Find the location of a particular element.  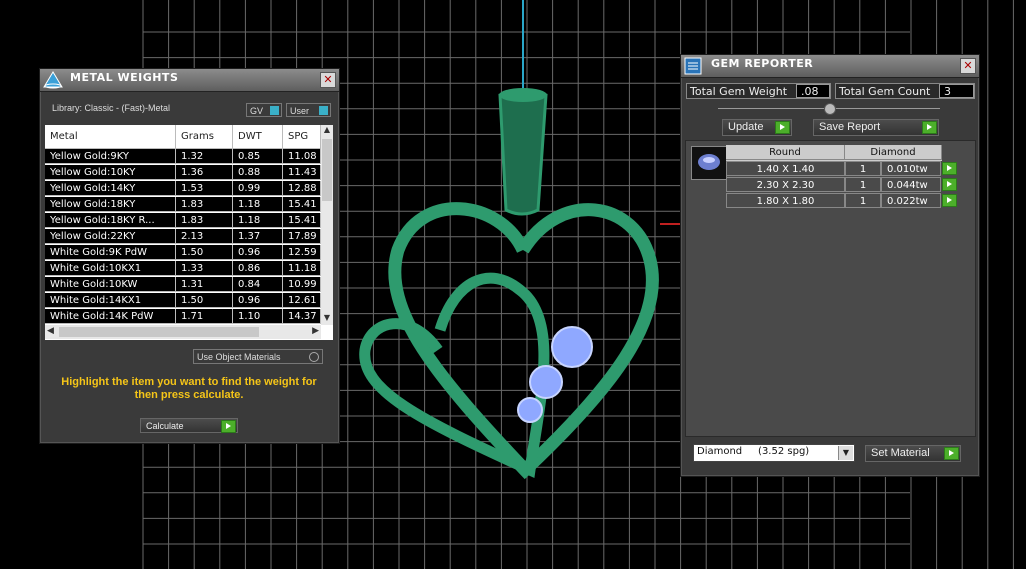

gv-toggle: GV is located at coordinates (264, 110).